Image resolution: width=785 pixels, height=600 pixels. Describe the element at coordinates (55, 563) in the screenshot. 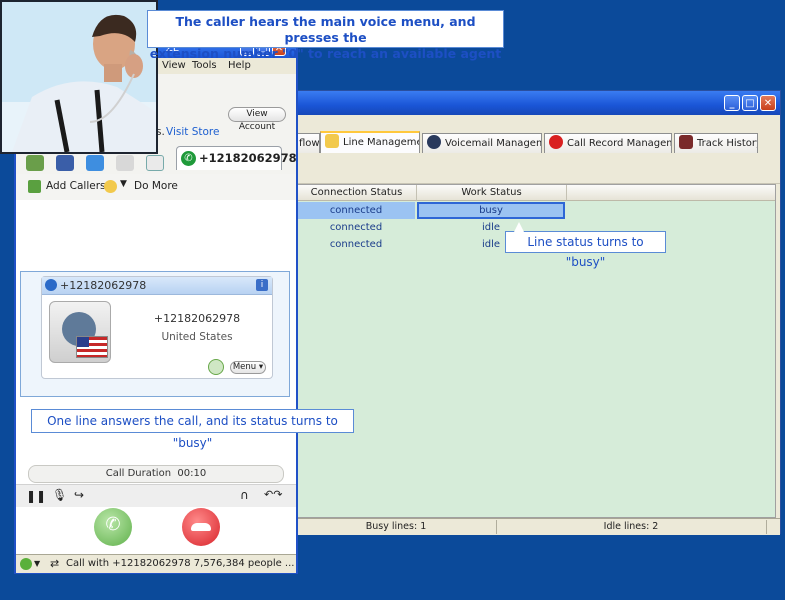

I see `swap-icon: ⇄` at that location.